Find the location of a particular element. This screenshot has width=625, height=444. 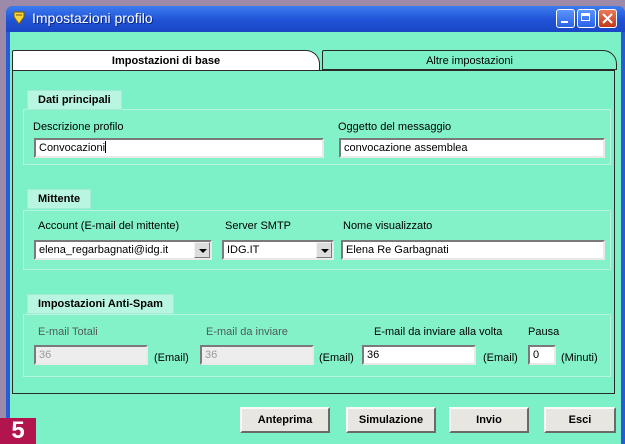

minimize-button is located at coordinates (565, 18).